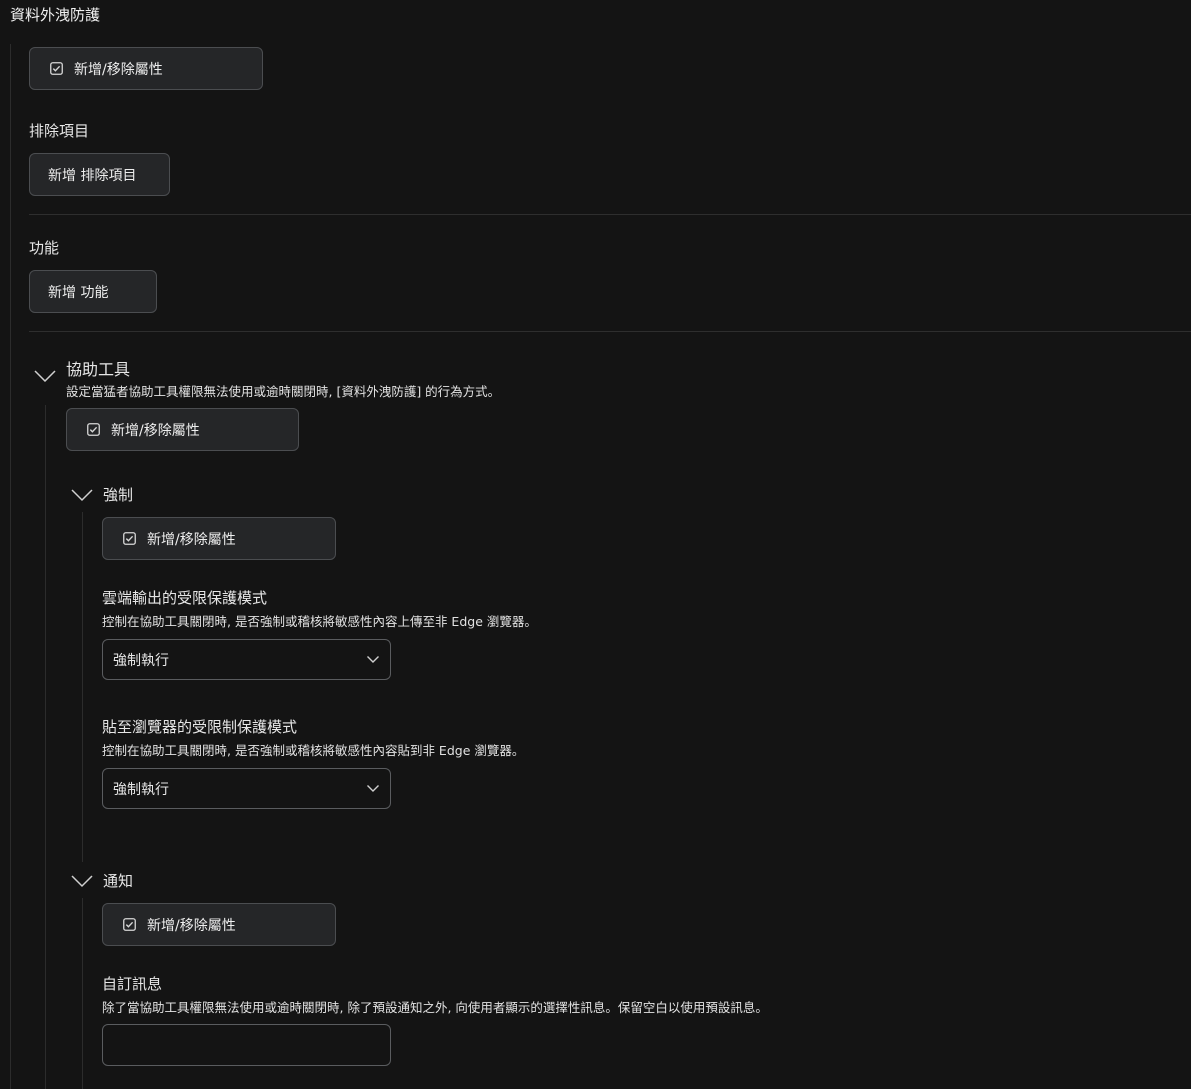 The width and height of the screenshot is (1191, 1089). What do you see at coordinates (45, 747) in the screenshot?
I see `tree-line-assist-tools` at bounding box center [45, 747].